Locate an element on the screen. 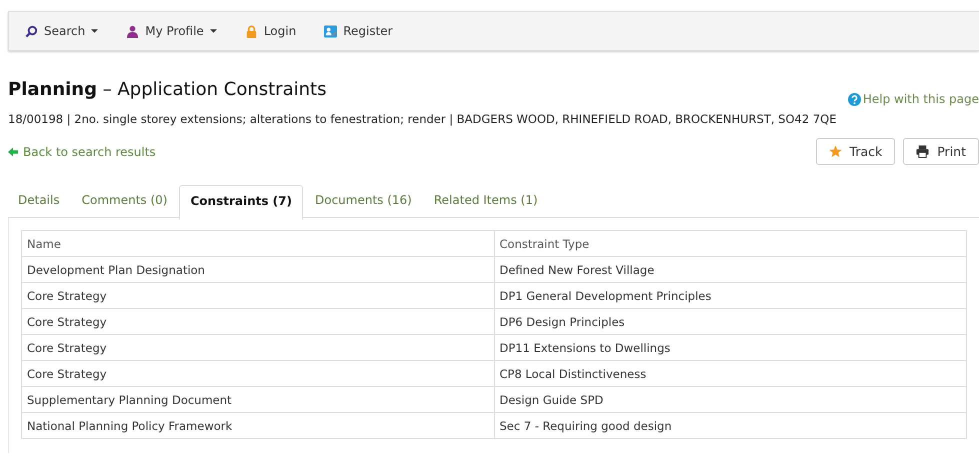 The width and height of the screenshot is (979, 464). padlock-icon is located at coordinates (251, 31).